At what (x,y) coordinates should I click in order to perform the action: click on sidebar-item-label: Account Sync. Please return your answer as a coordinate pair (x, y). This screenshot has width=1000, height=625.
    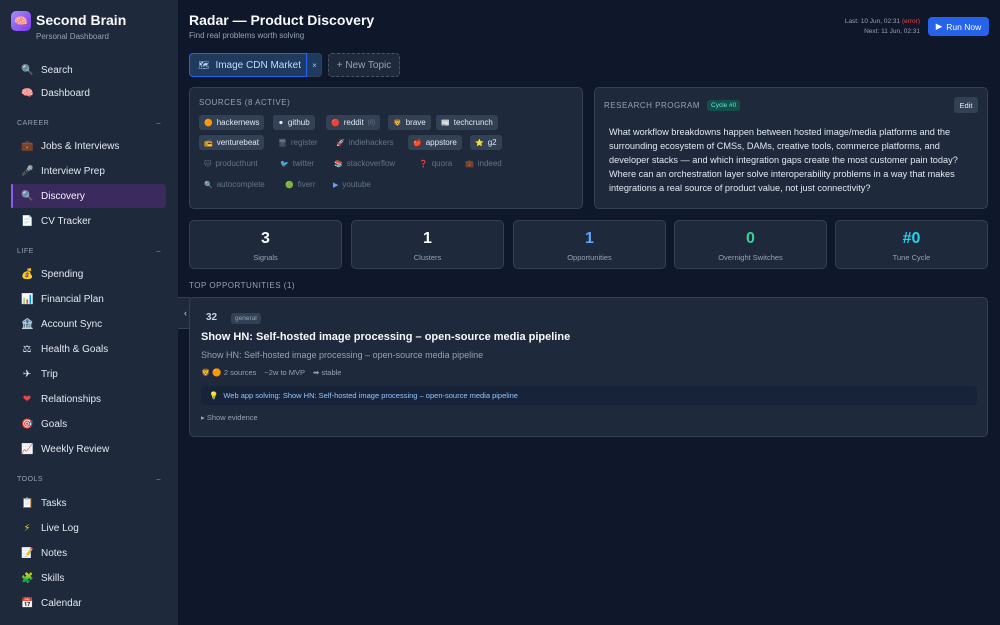
    Looking at the image, I should click on (72, 324).